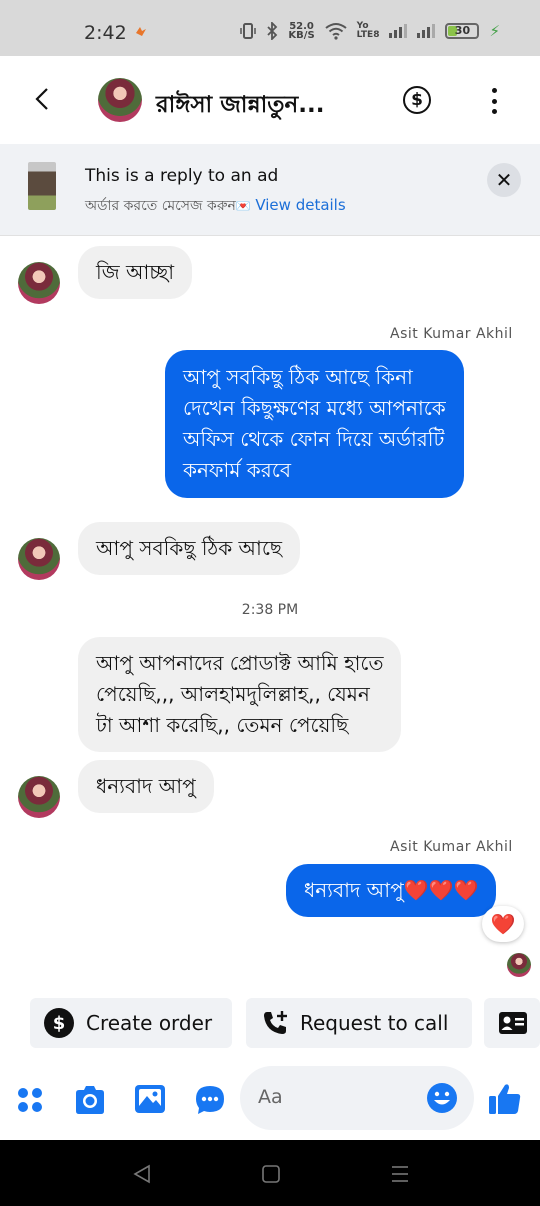 This screenshot has width=540, height=1206. I want to click on message-text: জি আচ্ছা, so click(135, 272).